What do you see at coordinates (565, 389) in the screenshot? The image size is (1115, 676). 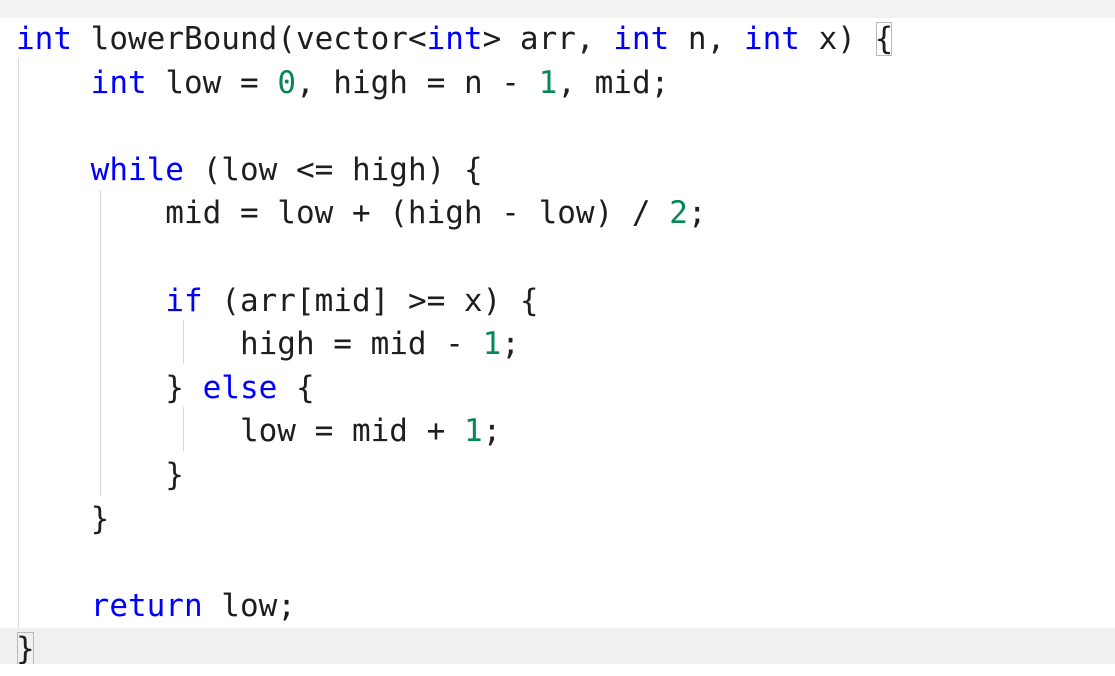 I see `code-line: } else {` at bounding box center [565, 389].